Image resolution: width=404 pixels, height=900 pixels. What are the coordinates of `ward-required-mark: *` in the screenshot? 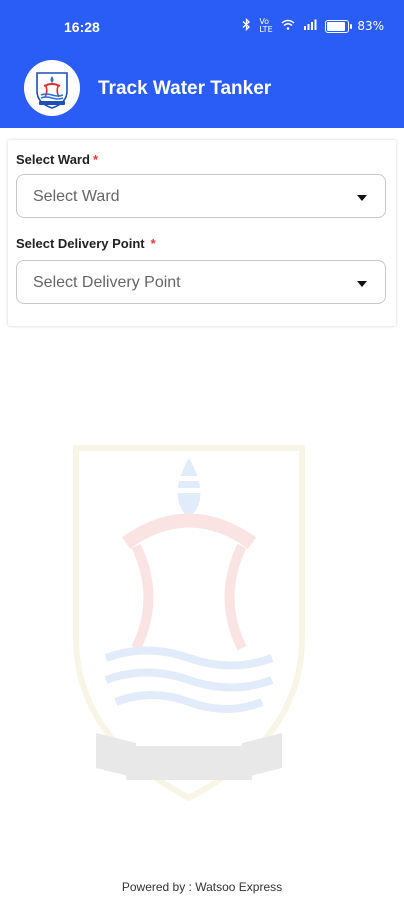 It's located at (95, 159).